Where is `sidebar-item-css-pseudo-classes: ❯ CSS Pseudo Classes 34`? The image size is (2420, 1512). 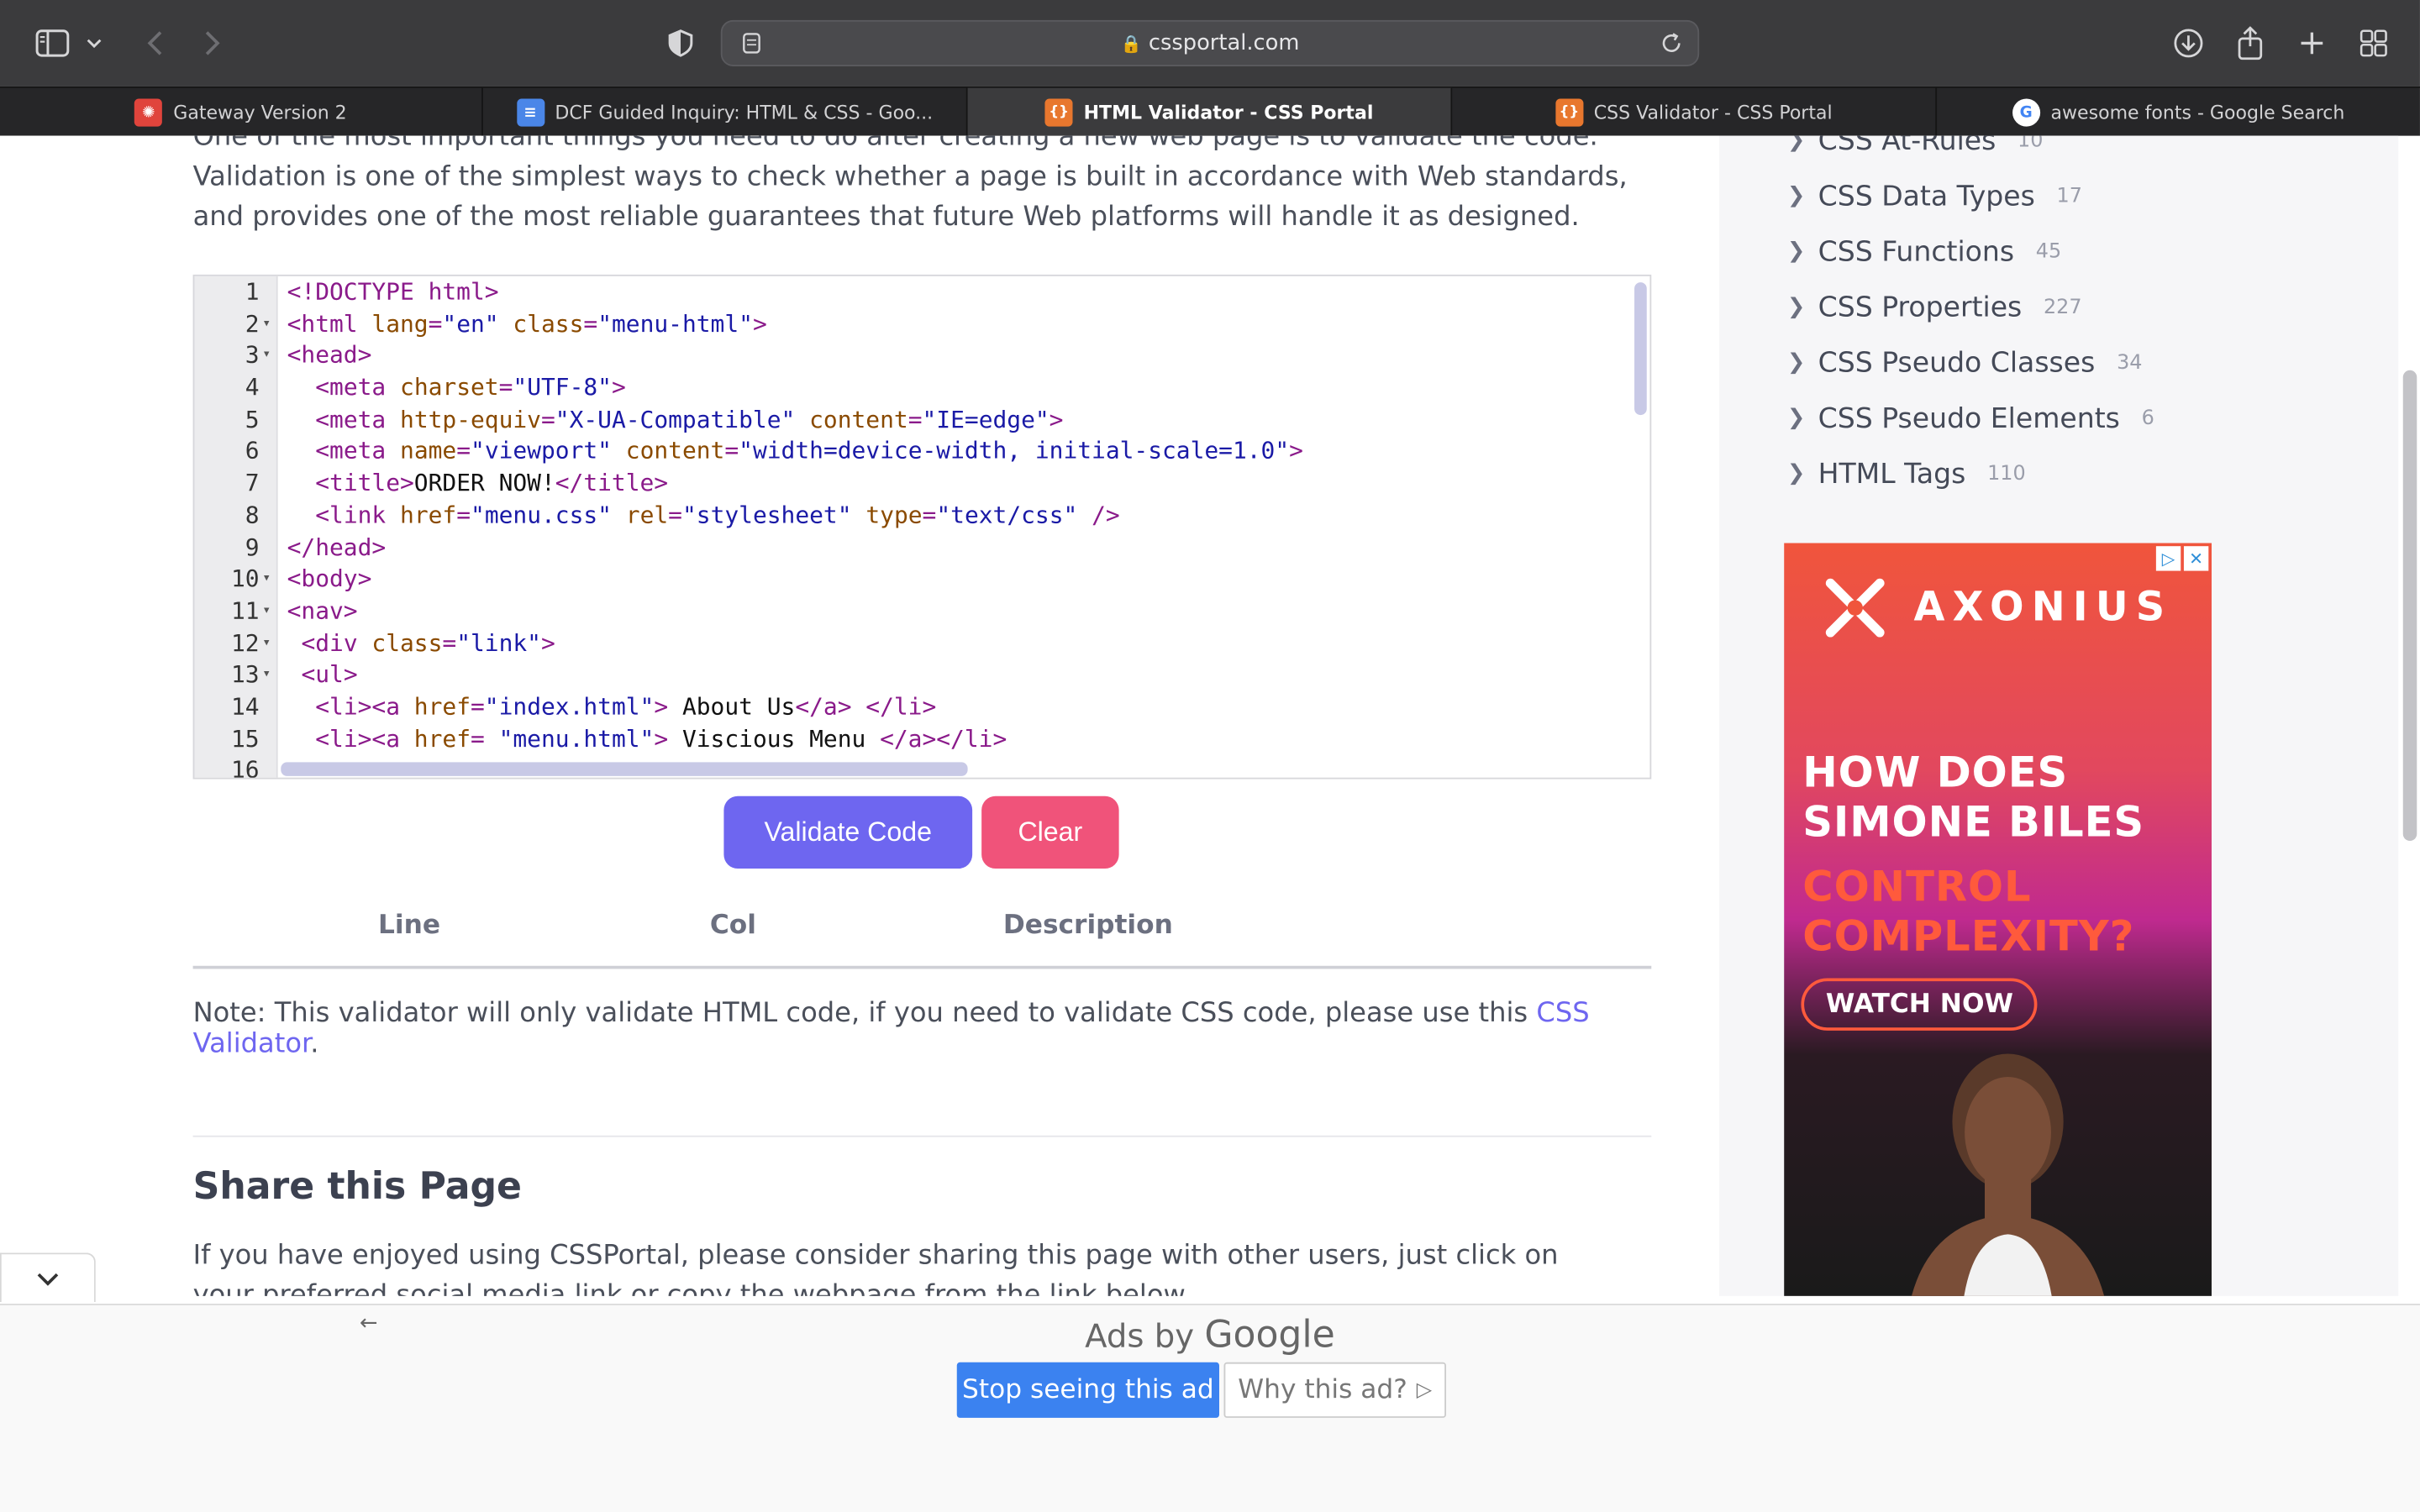
sidebar-item-css-pseudo-classes: ❯ CSS Pseudo Classes 34 is located at coordinates (1965, 363).